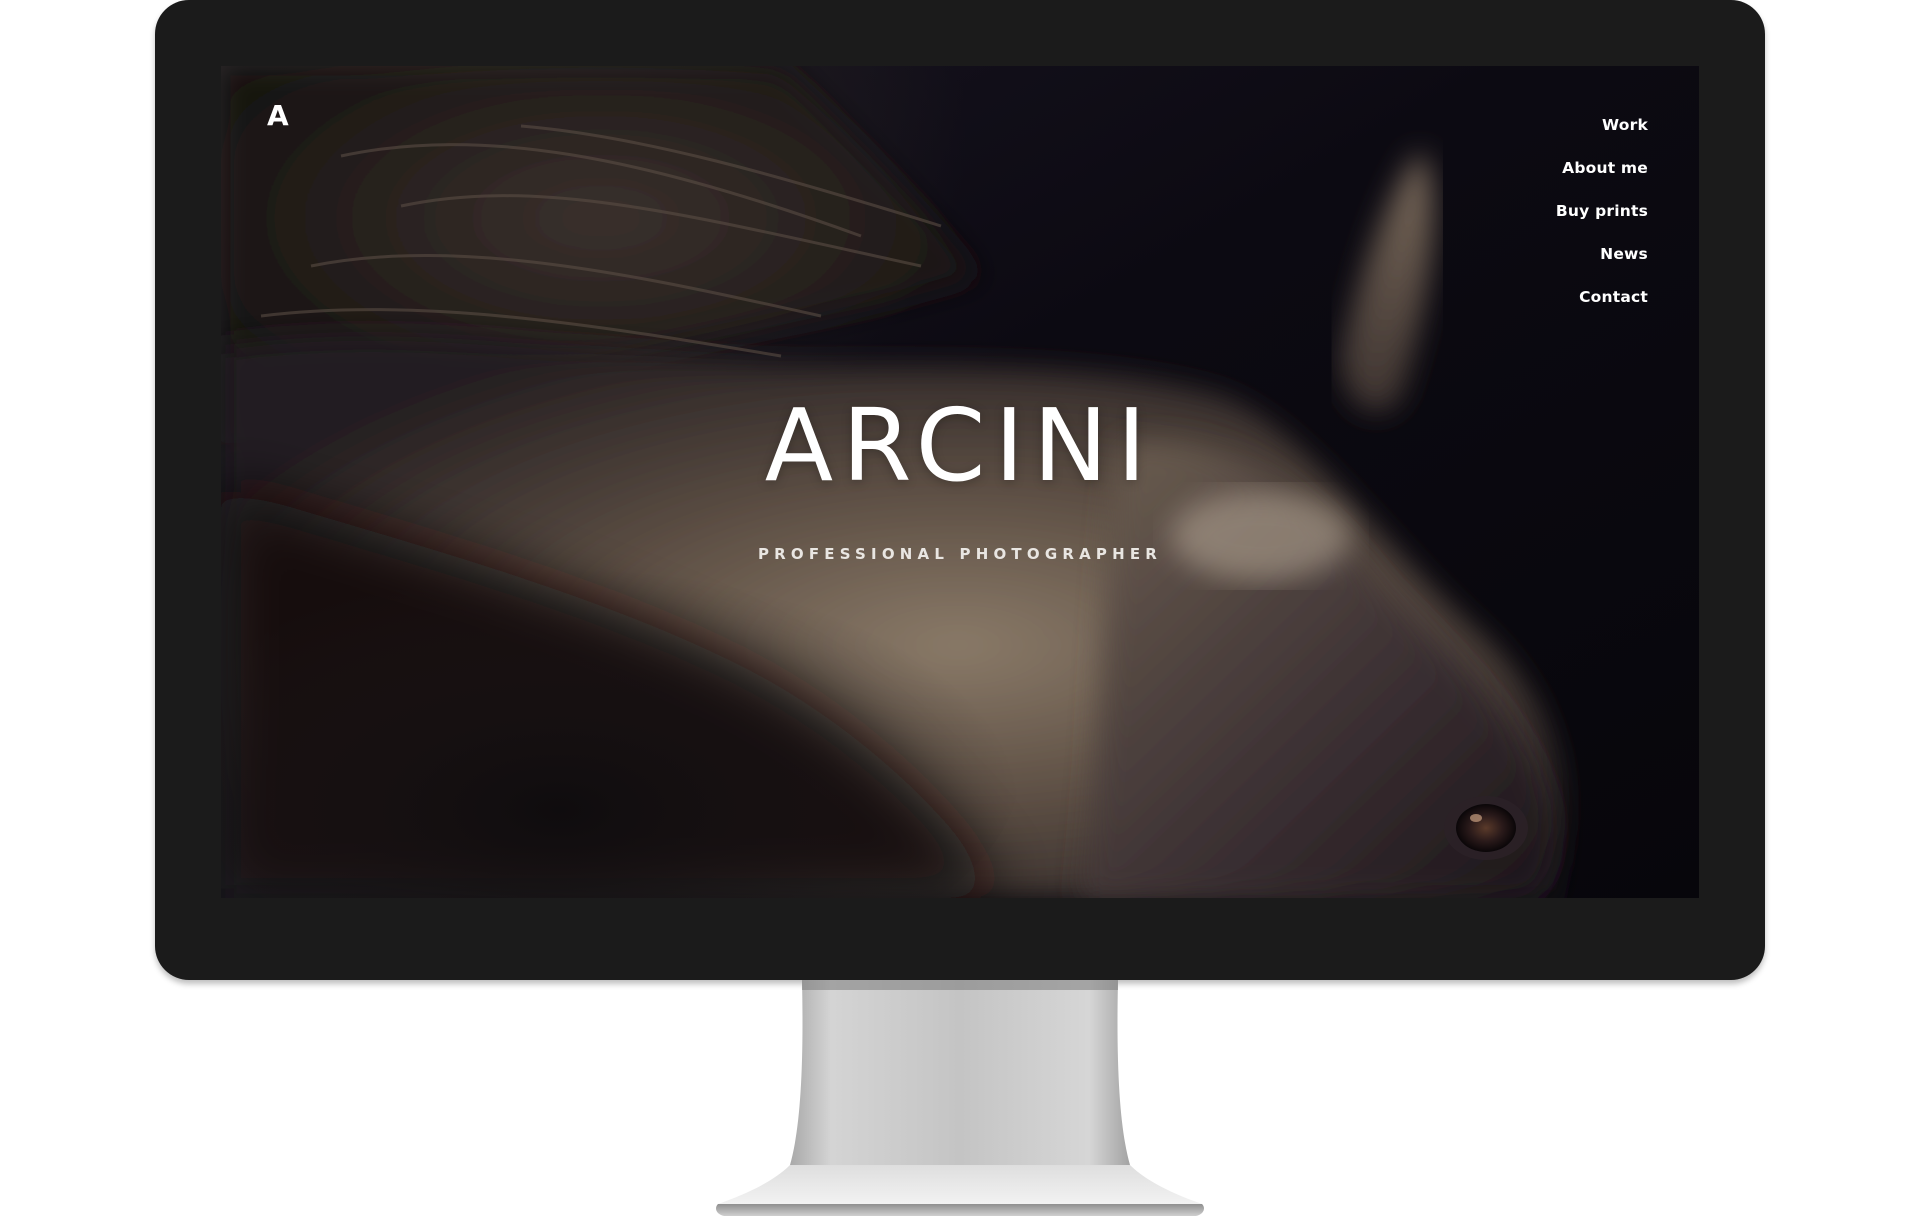 The height and width of the screenshot is (1224, 1920). Describe the element at coordinates (1602, 211) in the screenshot. I see `nav-link-buy-prints: Buy prints` at that location.